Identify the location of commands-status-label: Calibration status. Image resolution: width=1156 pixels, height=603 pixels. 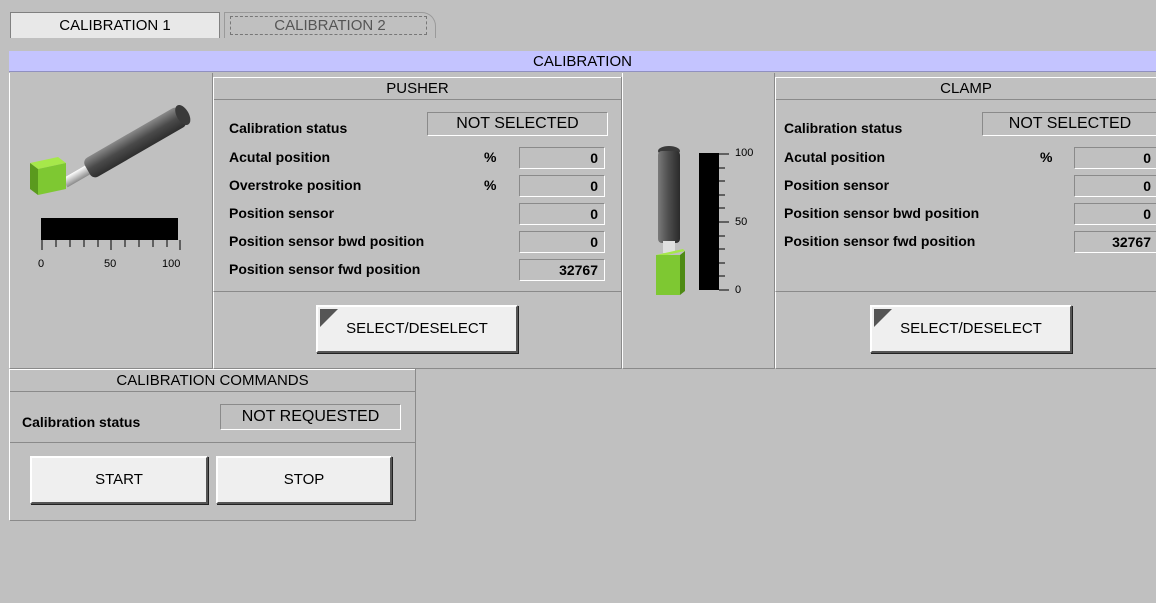
(81, 422).